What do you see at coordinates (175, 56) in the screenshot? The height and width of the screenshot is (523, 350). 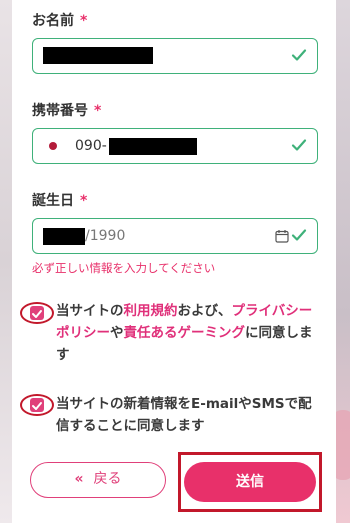 I see `name-input` at bounding box center [175, 56].